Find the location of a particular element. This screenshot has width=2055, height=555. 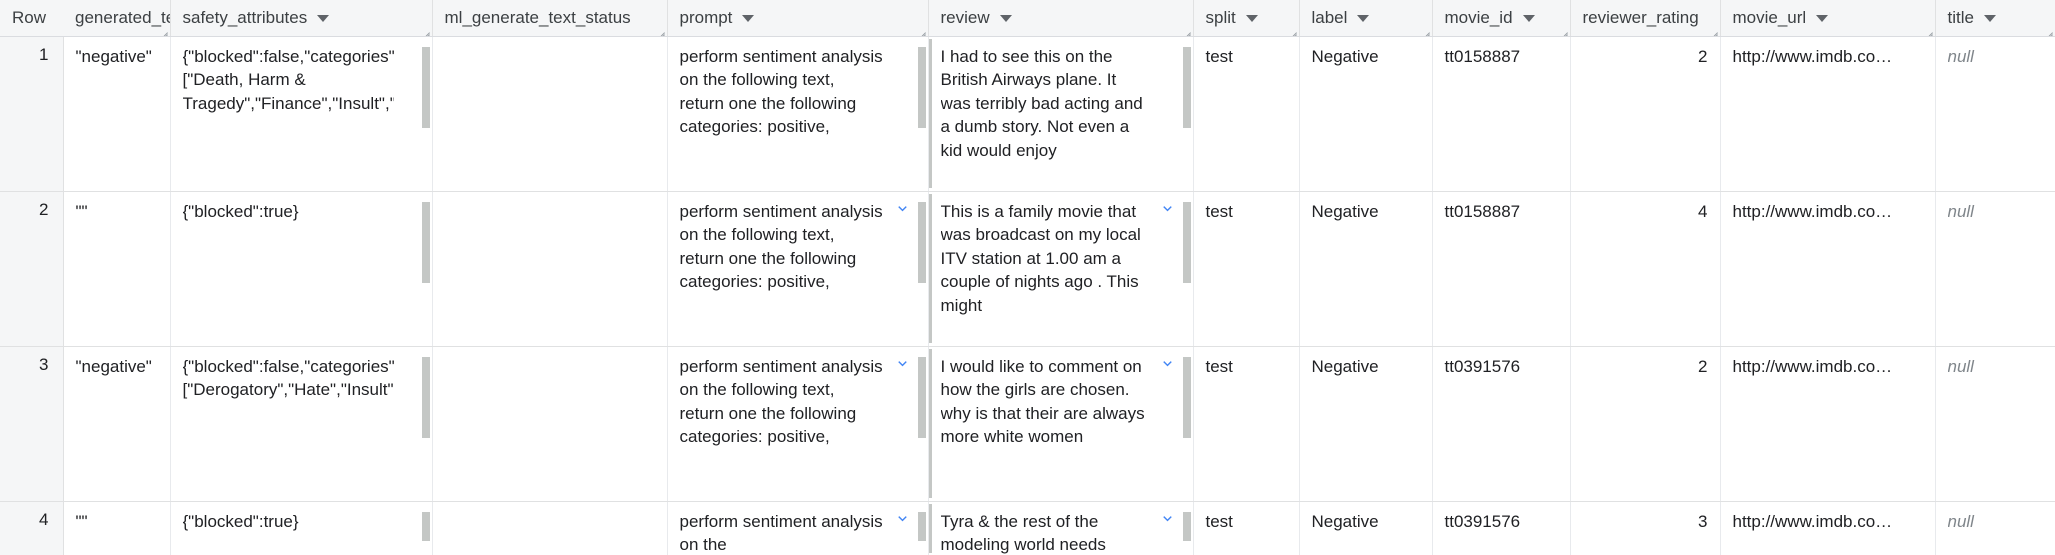

column-resize-grip-split is located at coordinates (1292, 30).